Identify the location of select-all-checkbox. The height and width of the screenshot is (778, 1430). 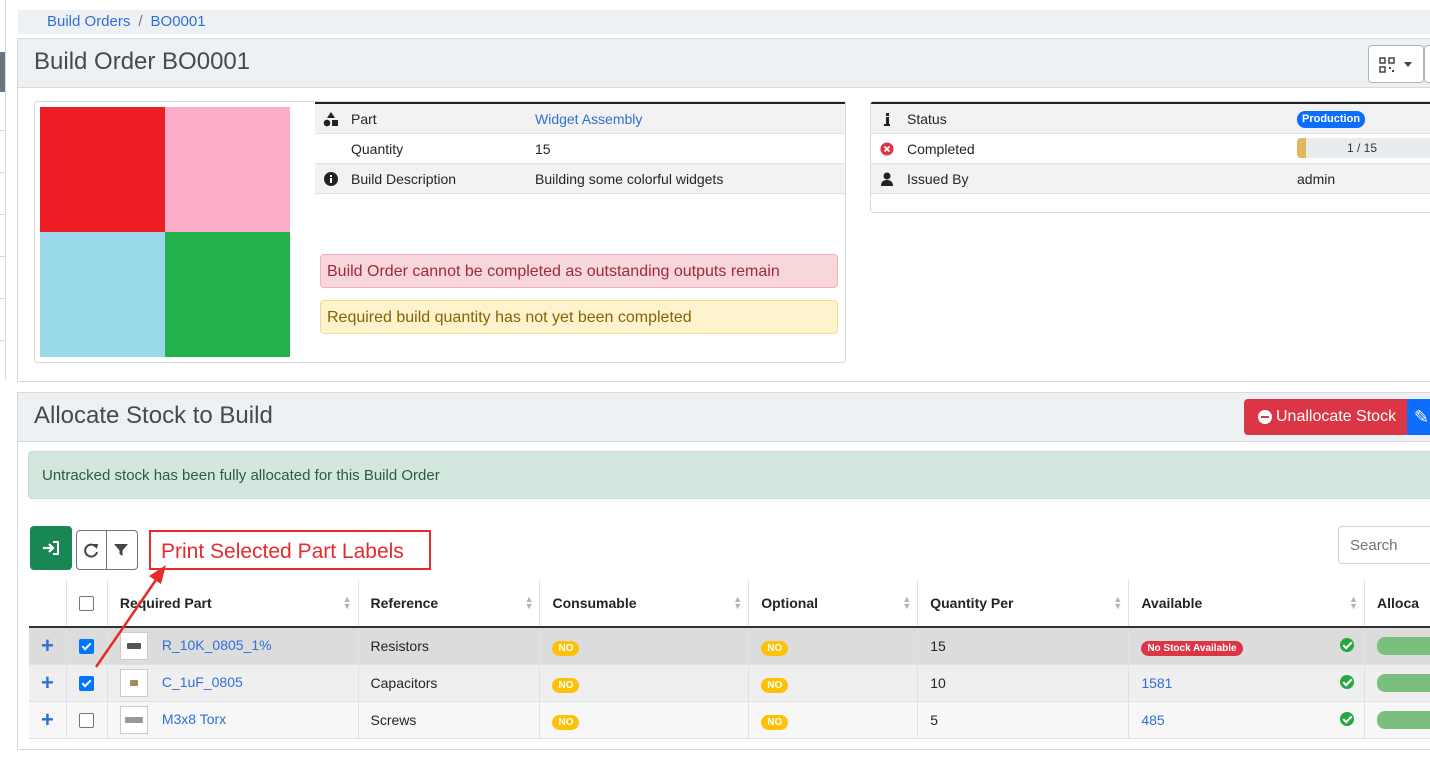
(86, 604).